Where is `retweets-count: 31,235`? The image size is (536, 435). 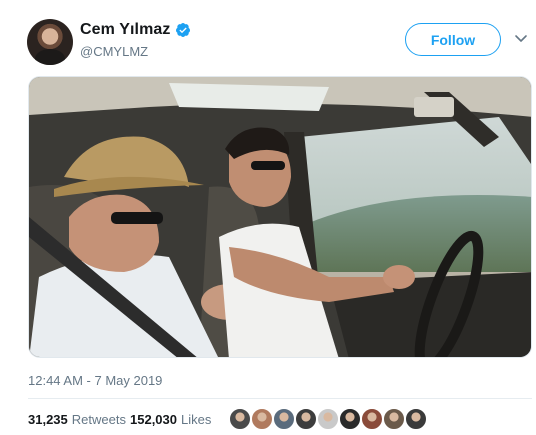
retweets-count: 31,235 is located at coordinates (48, 419).